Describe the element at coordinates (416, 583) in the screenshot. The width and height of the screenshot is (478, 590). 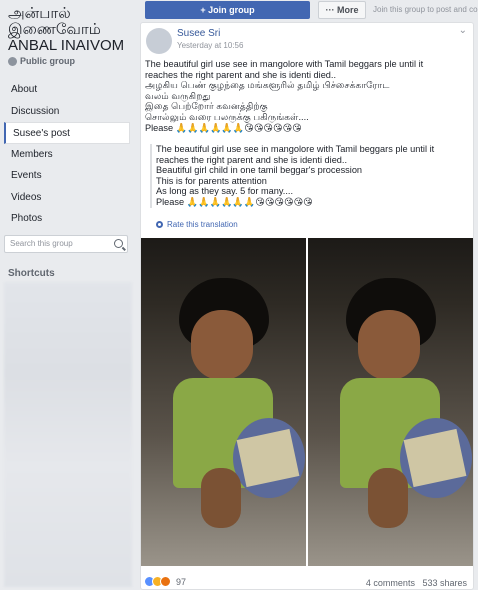
I see `post-stats: 4 comments 533 shares` at that location.